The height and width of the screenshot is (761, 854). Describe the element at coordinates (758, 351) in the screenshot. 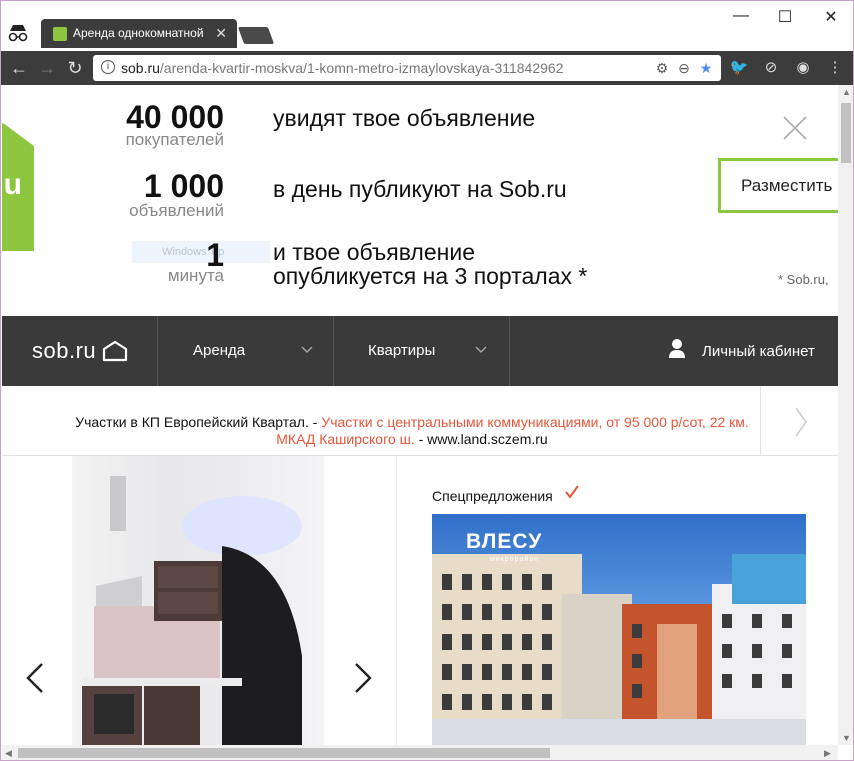

I see `personal-account-link: Личный кабинет` at that location.